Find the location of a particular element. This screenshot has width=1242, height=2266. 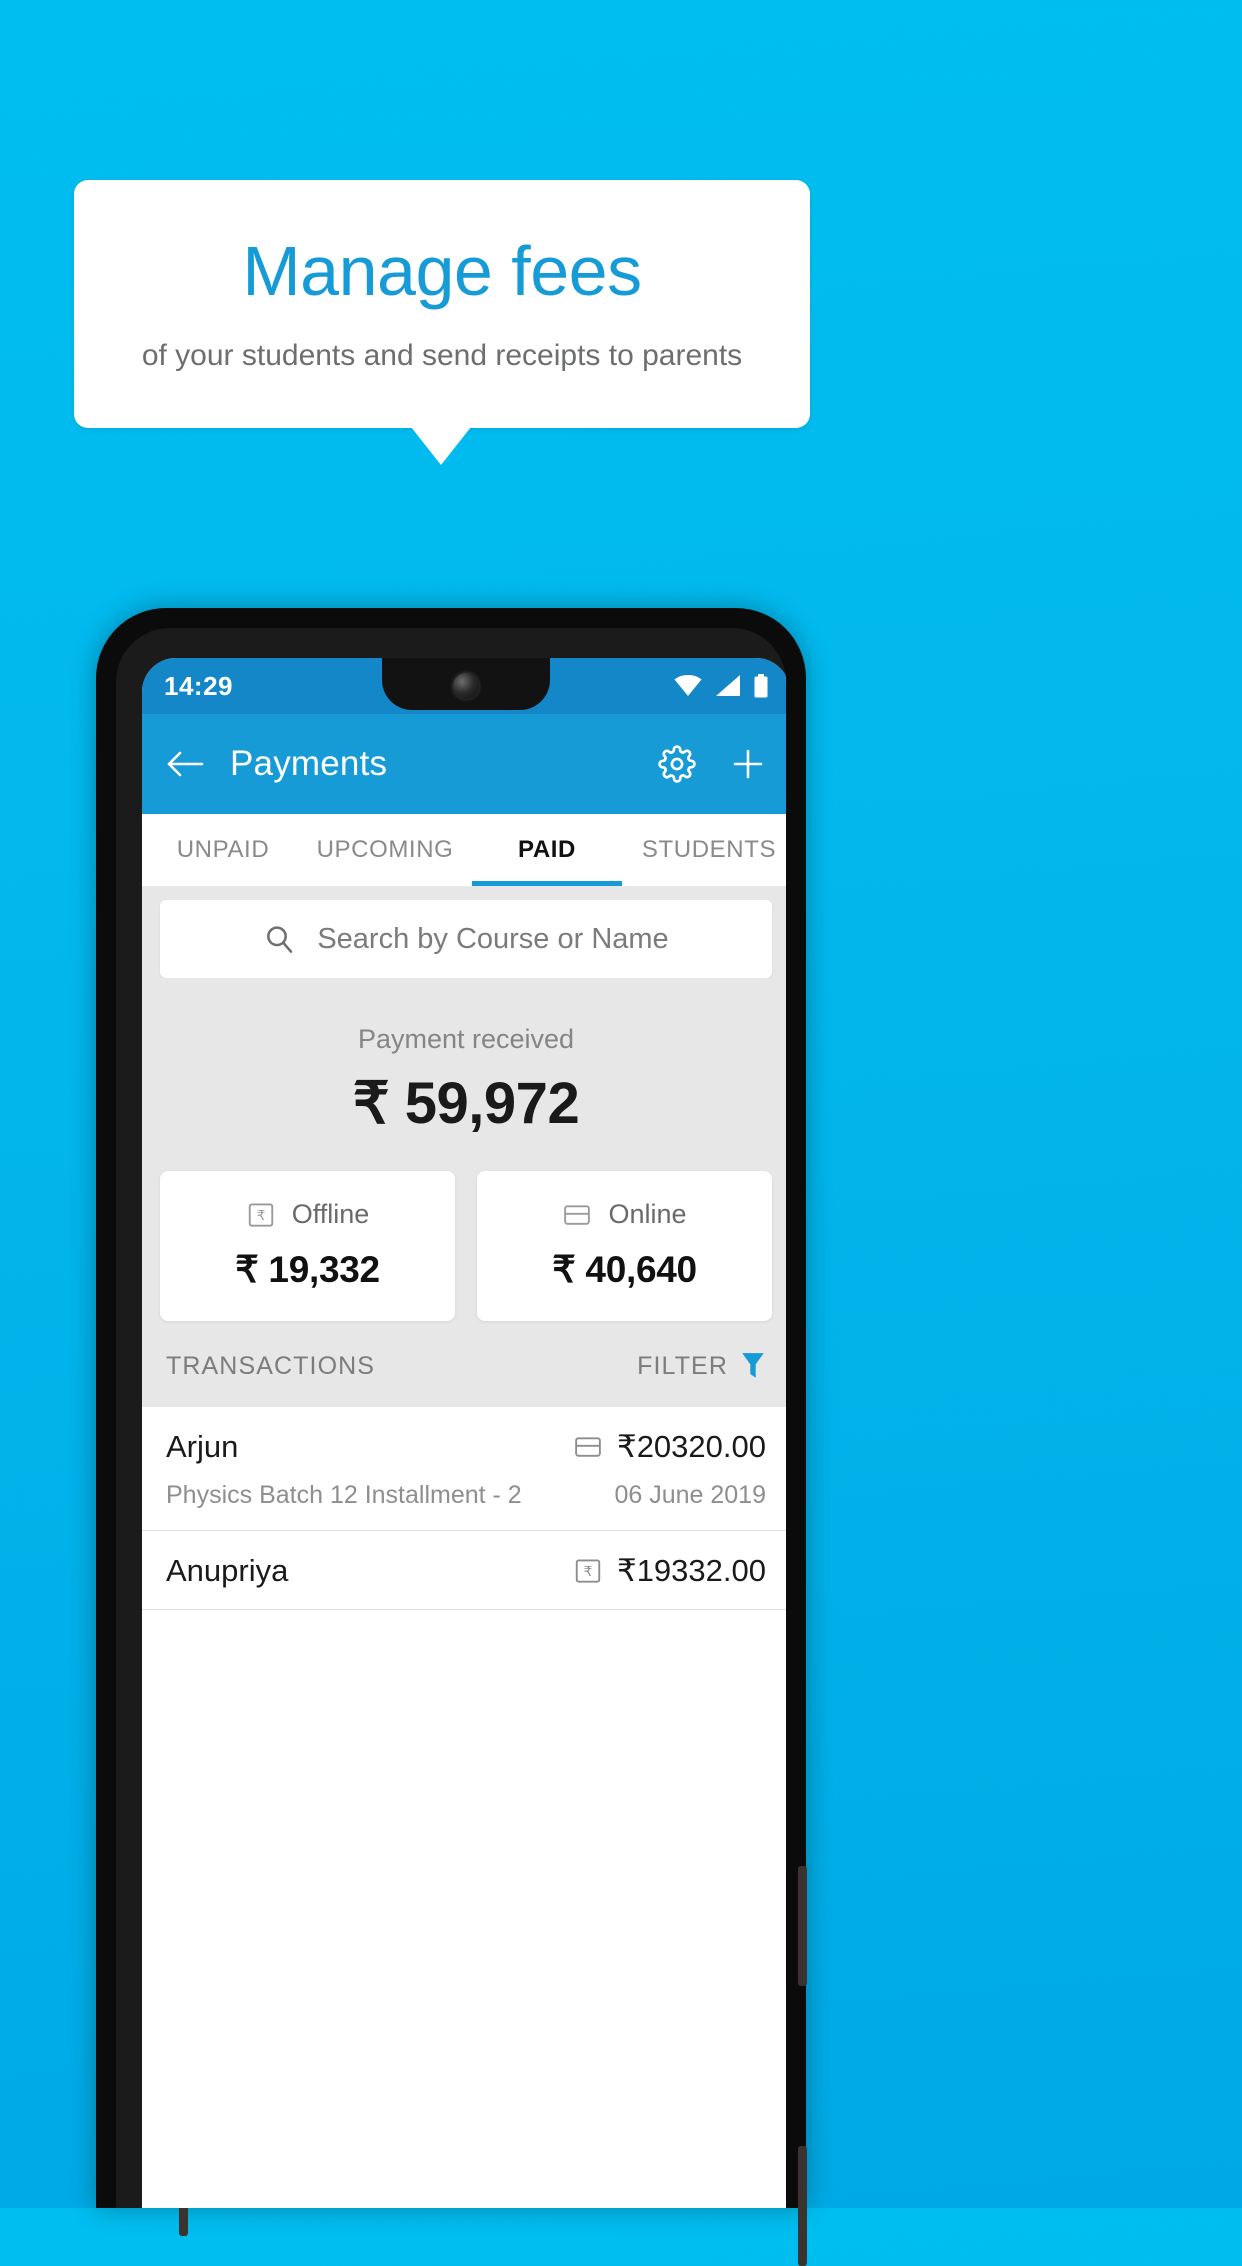

offline-payment-card: ₹ Offline ₹ 19,332 is located at coordinates (307, 1246).